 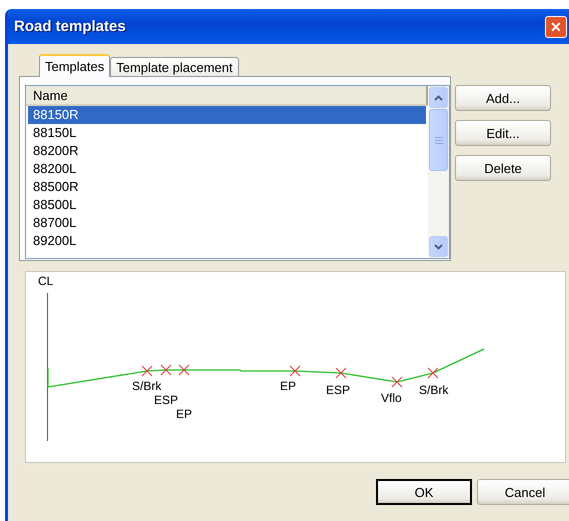 I want to click on scroll-thumb, so click(x=438, y=140).